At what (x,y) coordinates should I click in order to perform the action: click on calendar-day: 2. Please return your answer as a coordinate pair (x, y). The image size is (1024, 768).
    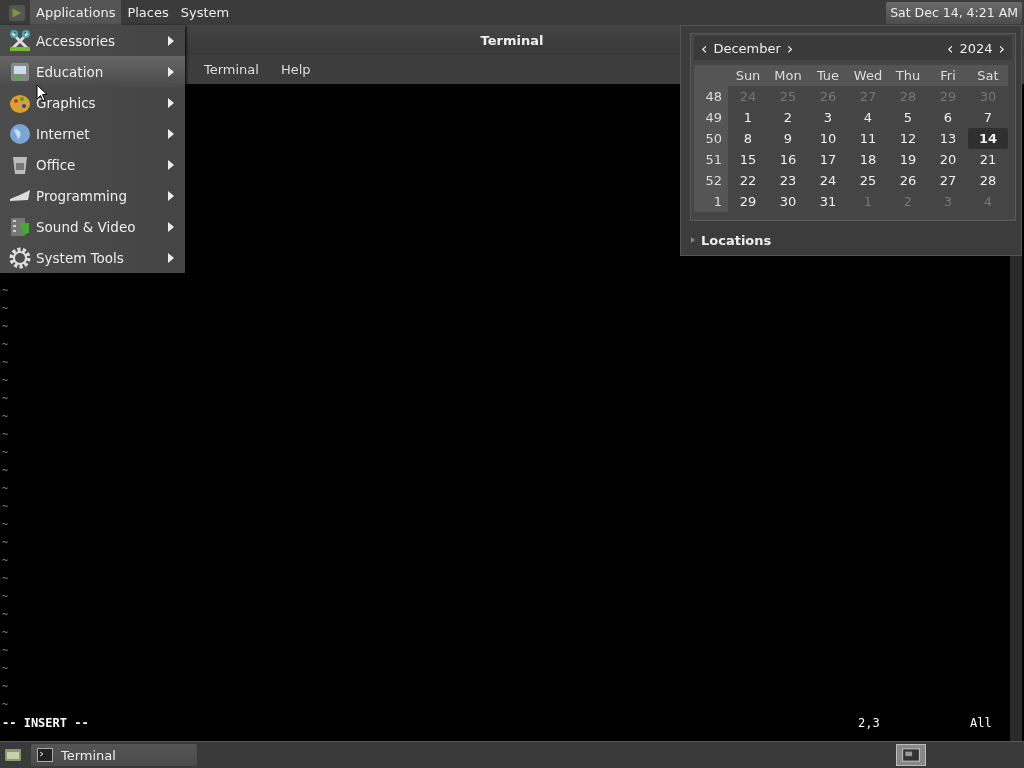
    Looking at the image, I should click on (788, 117).